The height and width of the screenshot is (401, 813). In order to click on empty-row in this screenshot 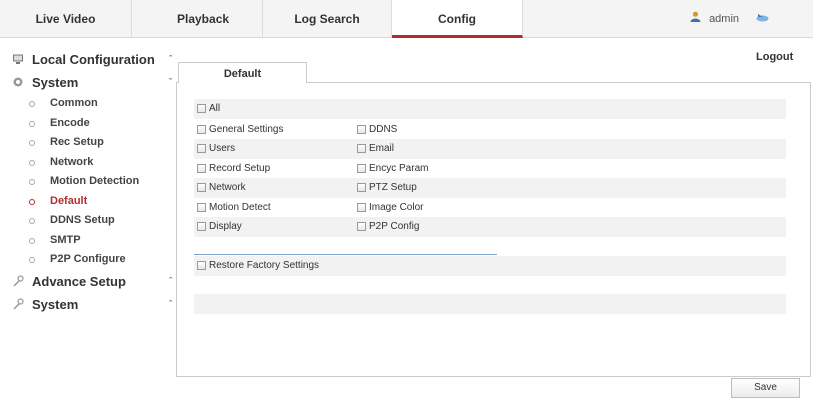, I will do `click(490, 304)`.